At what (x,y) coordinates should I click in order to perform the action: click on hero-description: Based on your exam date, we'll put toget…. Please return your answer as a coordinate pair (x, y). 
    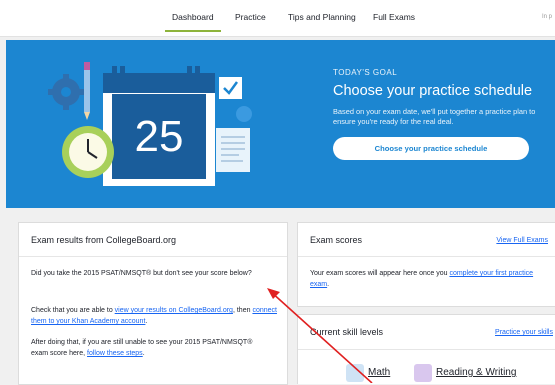
    Looking at the image, I should click on (434, 116).